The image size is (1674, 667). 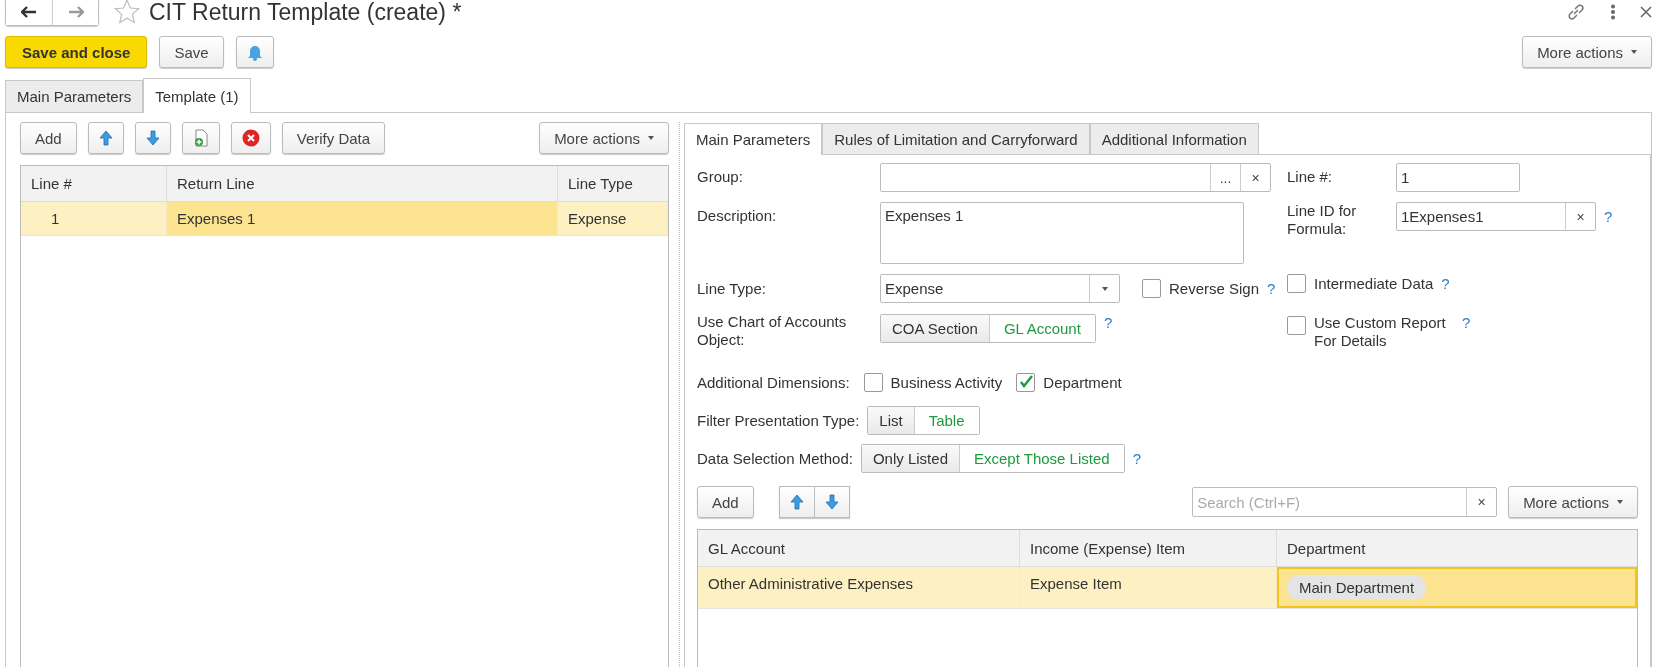 What do you see at coordinates (1167, 588) in the screenshot?
I see `table-row: Other Administrative Expenses Expense Item Main Department` at bounding box center [1167, 588].